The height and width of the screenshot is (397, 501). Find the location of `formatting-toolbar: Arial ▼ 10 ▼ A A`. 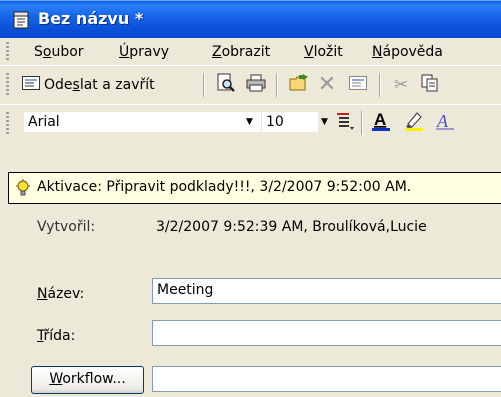

formatting-toolbar: Arial ▼ 10 ▼ A A is located at coordinates (250, 122).